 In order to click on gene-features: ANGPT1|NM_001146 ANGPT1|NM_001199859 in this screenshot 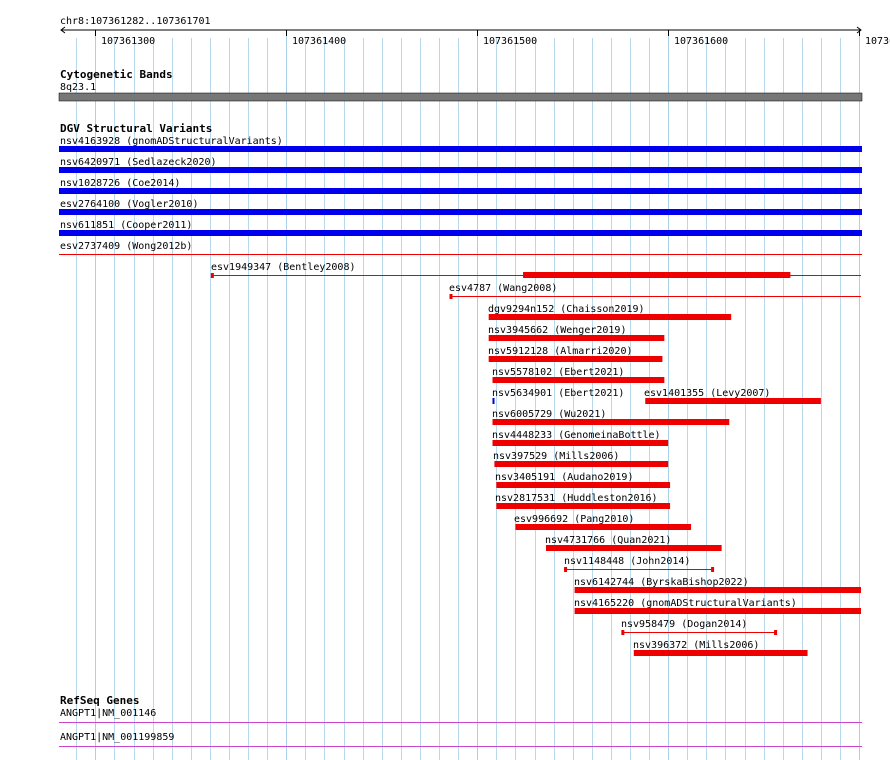, I will do `click(460, 727)`.